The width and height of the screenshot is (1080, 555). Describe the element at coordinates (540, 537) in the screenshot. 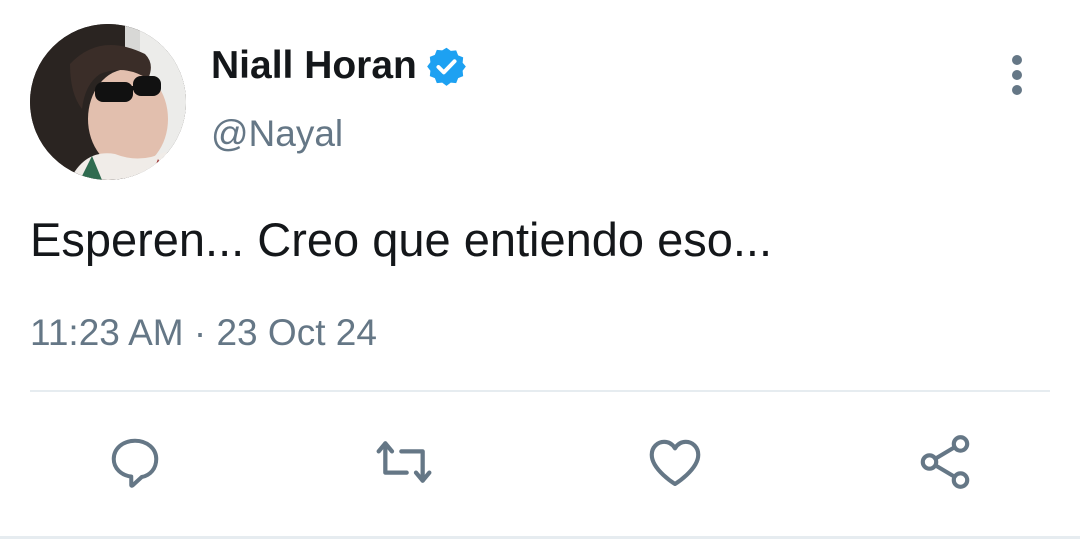

I see `bottom-divider` at that location.